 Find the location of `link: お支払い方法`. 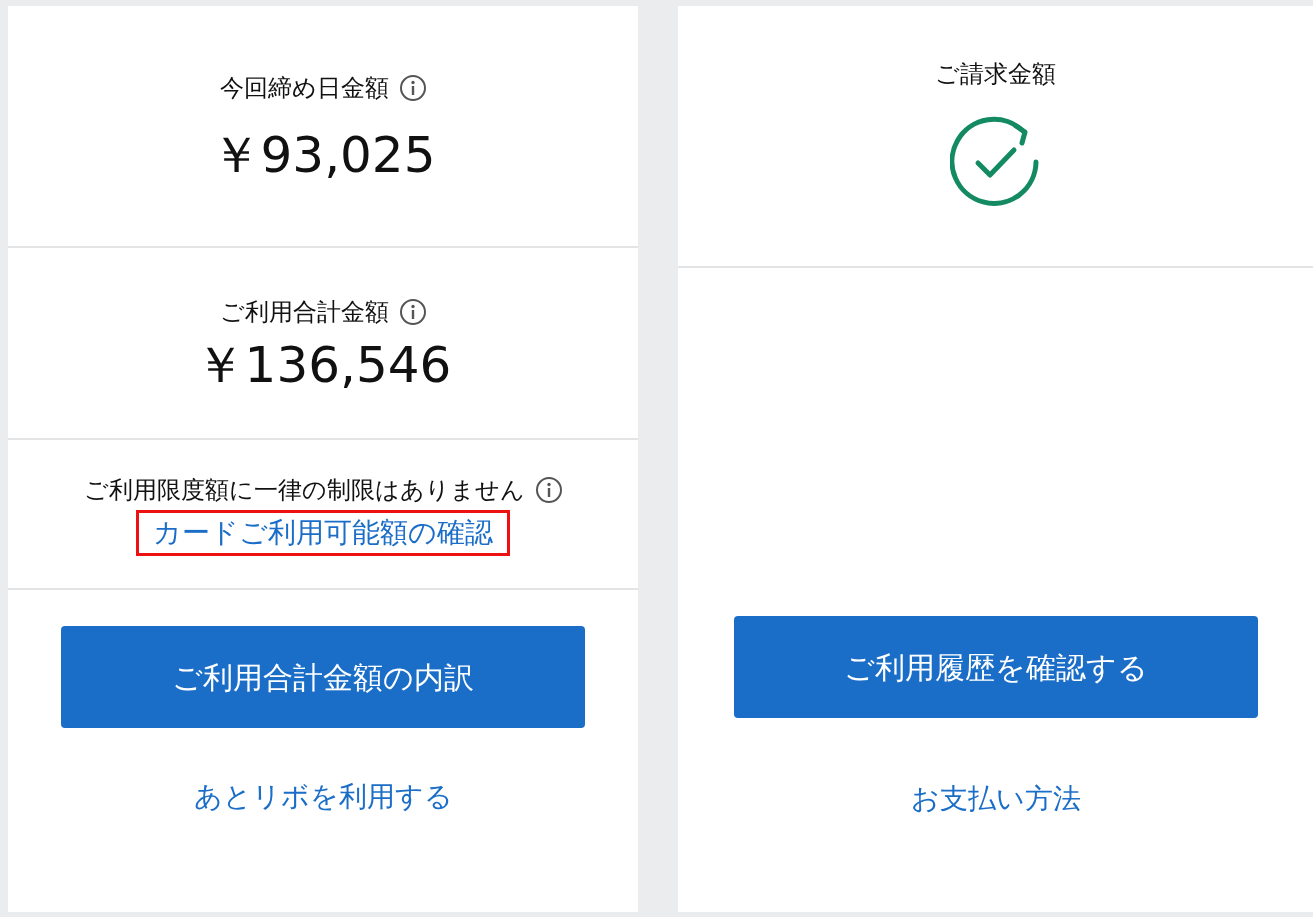

link: お支払い方法 is located at coordinates (995, 799).